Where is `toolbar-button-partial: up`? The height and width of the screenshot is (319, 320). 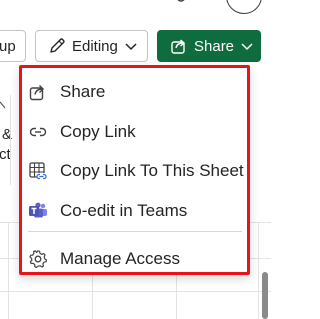 toolbar-button-partial: up is located at coordinates (13, 46).